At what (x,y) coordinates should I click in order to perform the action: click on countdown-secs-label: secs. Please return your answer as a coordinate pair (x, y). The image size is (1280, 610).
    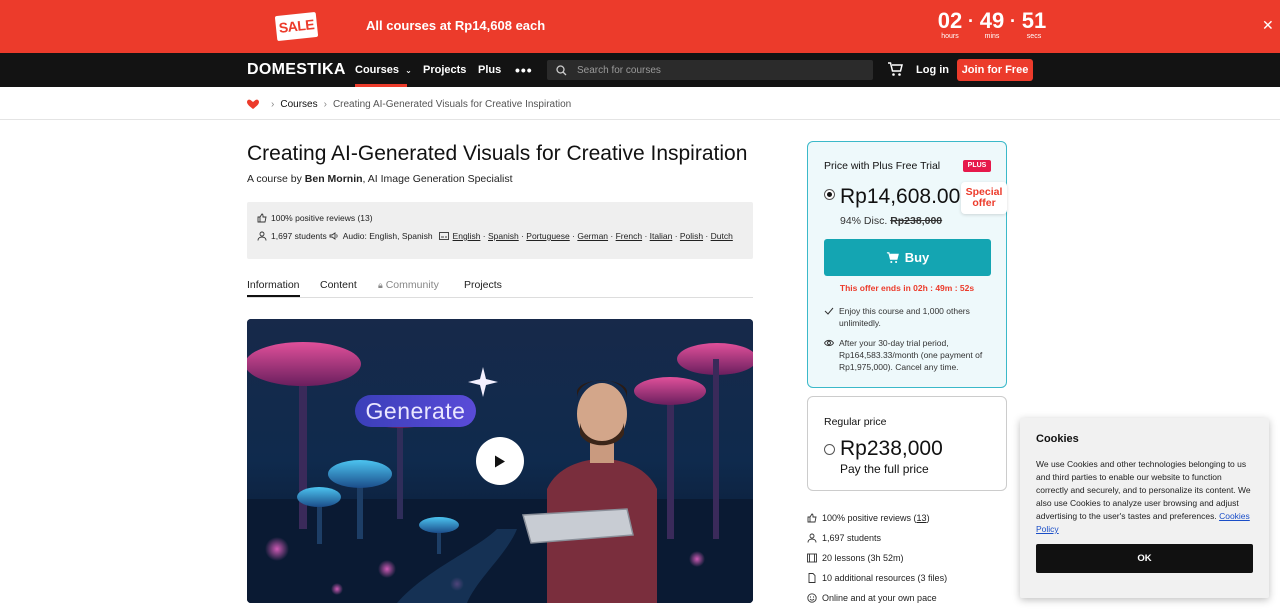
    Looking at the image, I should click on (1034, 36).